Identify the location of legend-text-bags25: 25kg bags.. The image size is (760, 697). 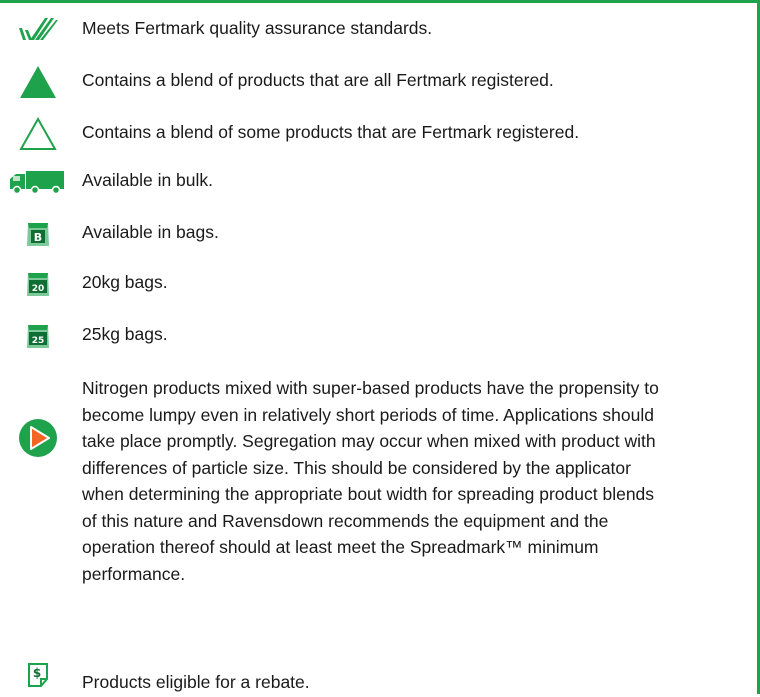
(125, 334).